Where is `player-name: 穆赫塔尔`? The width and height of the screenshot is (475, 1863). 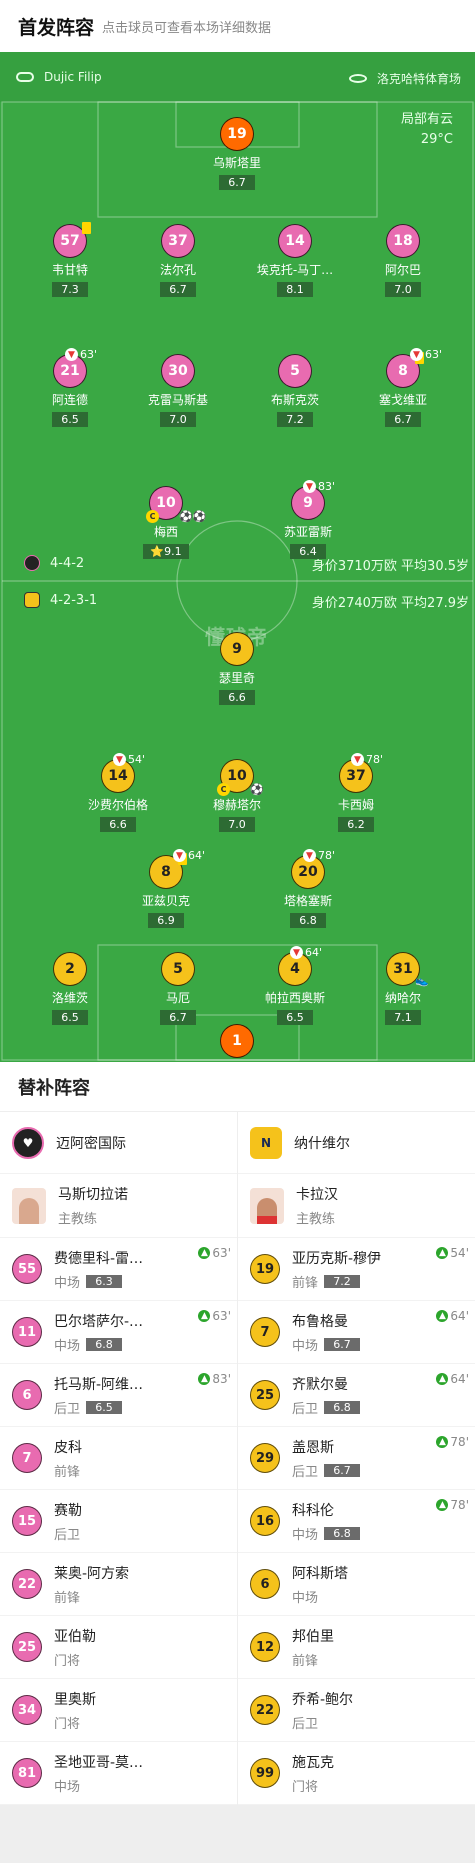
player-name: 穆赫塔尔 is located at coordinates (236, 805).